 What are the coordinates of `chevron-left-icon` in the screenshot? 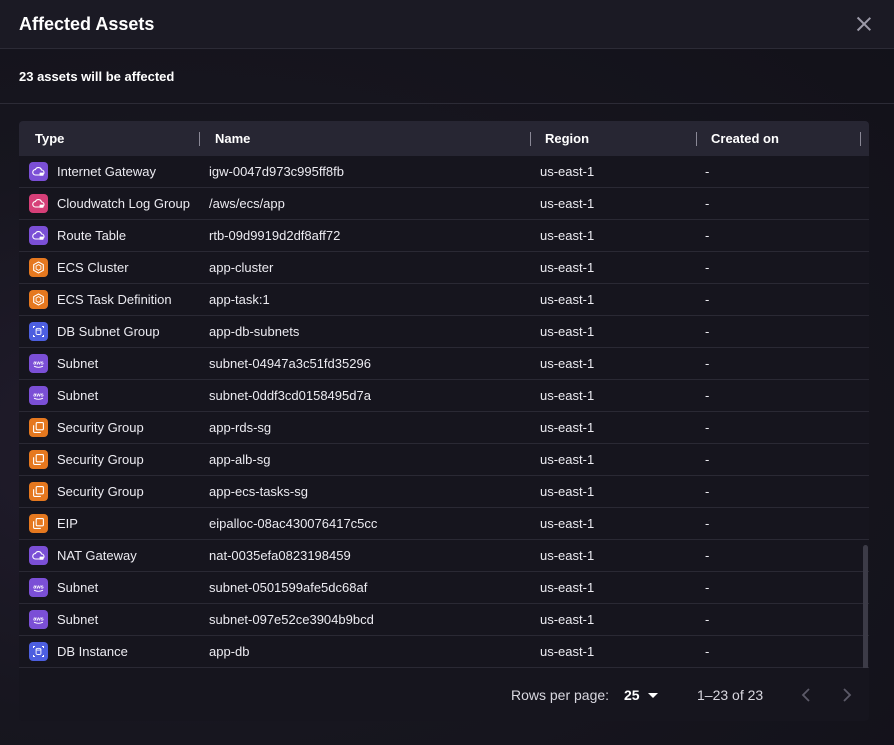 It's located at (805, 694).